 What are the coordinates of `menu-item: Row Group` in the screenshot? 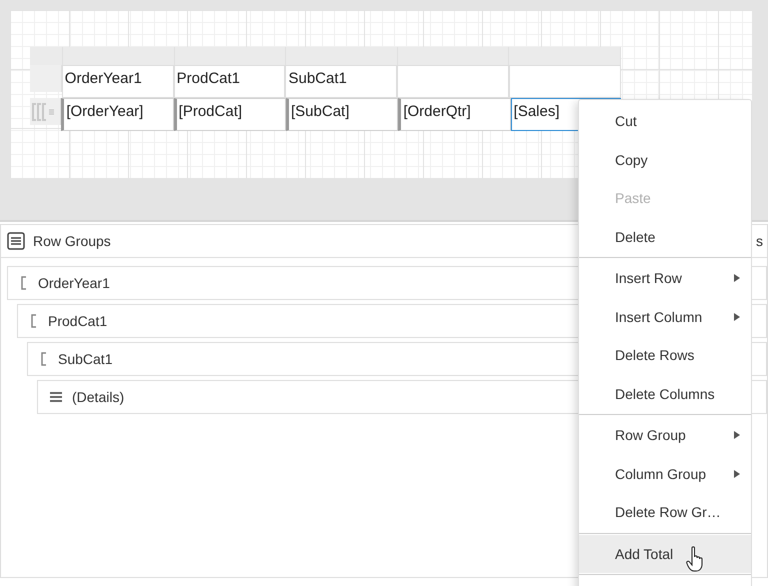 It's located at (665, 435).